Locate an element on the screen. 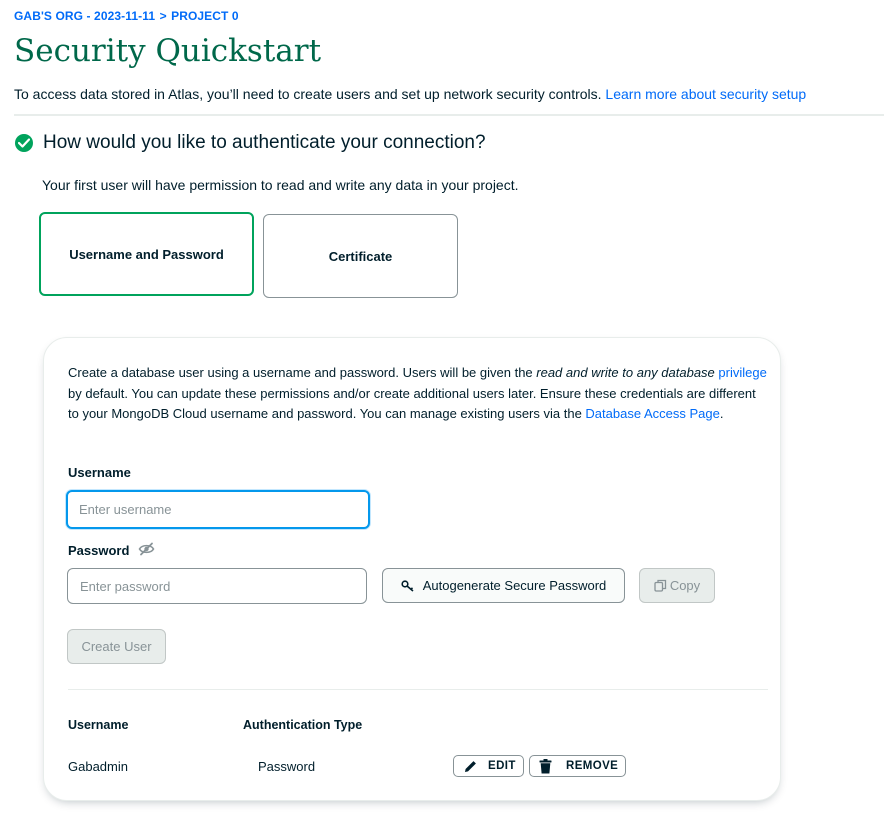  auth-option-label: Certificate is located at coordinates (360, 256).